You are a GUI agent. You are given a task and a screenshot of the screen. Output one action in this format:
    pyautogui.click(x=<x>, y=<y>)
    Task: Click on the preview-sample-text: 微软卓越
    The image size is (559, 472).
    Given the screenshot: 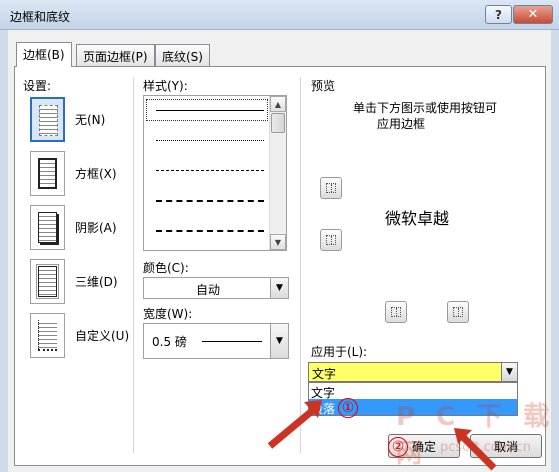 What is the action you would take?
    pyautogui.click(x=417, y=218)
    